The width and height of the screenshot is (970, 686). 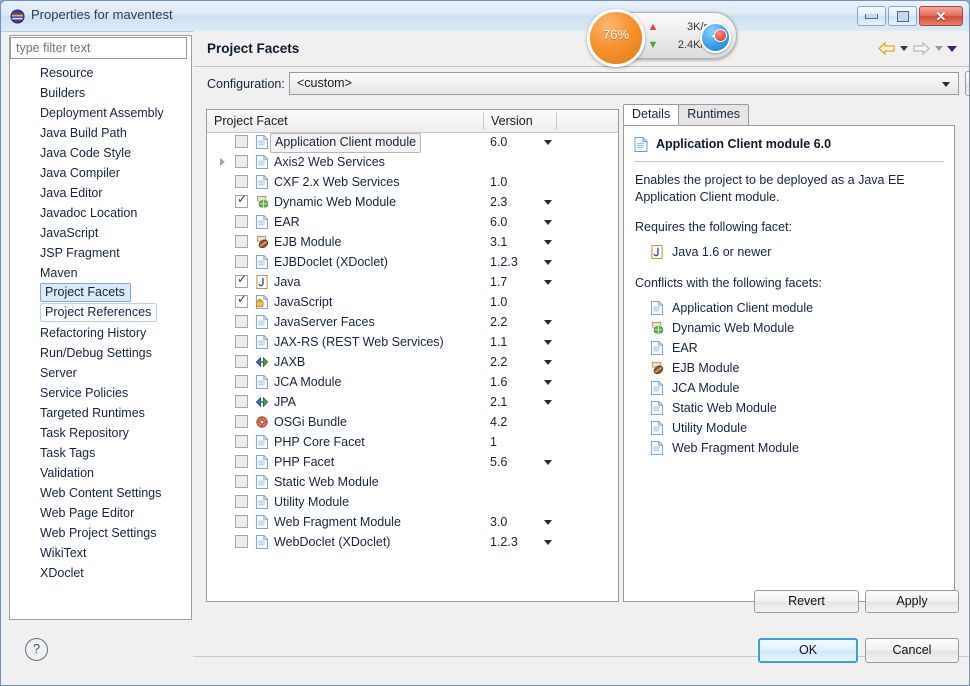 I want to click on cpu-usage-indicator: 76%, so click(x=616, y=38).